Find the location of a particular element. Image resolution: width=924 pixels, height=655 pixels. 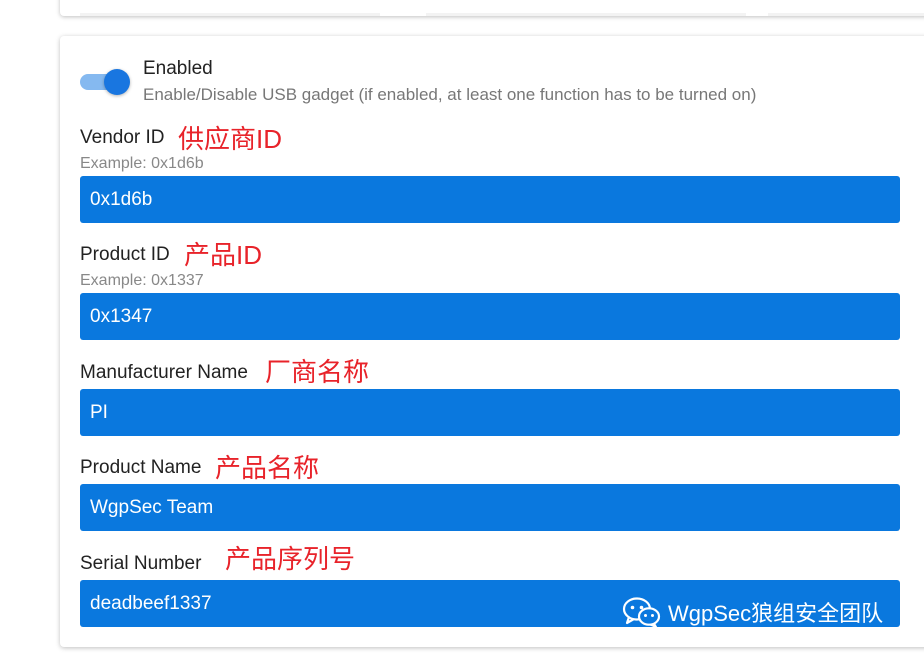

watermark-text: WgpSec狼组安全团队 is located at coordinates (776, 613).